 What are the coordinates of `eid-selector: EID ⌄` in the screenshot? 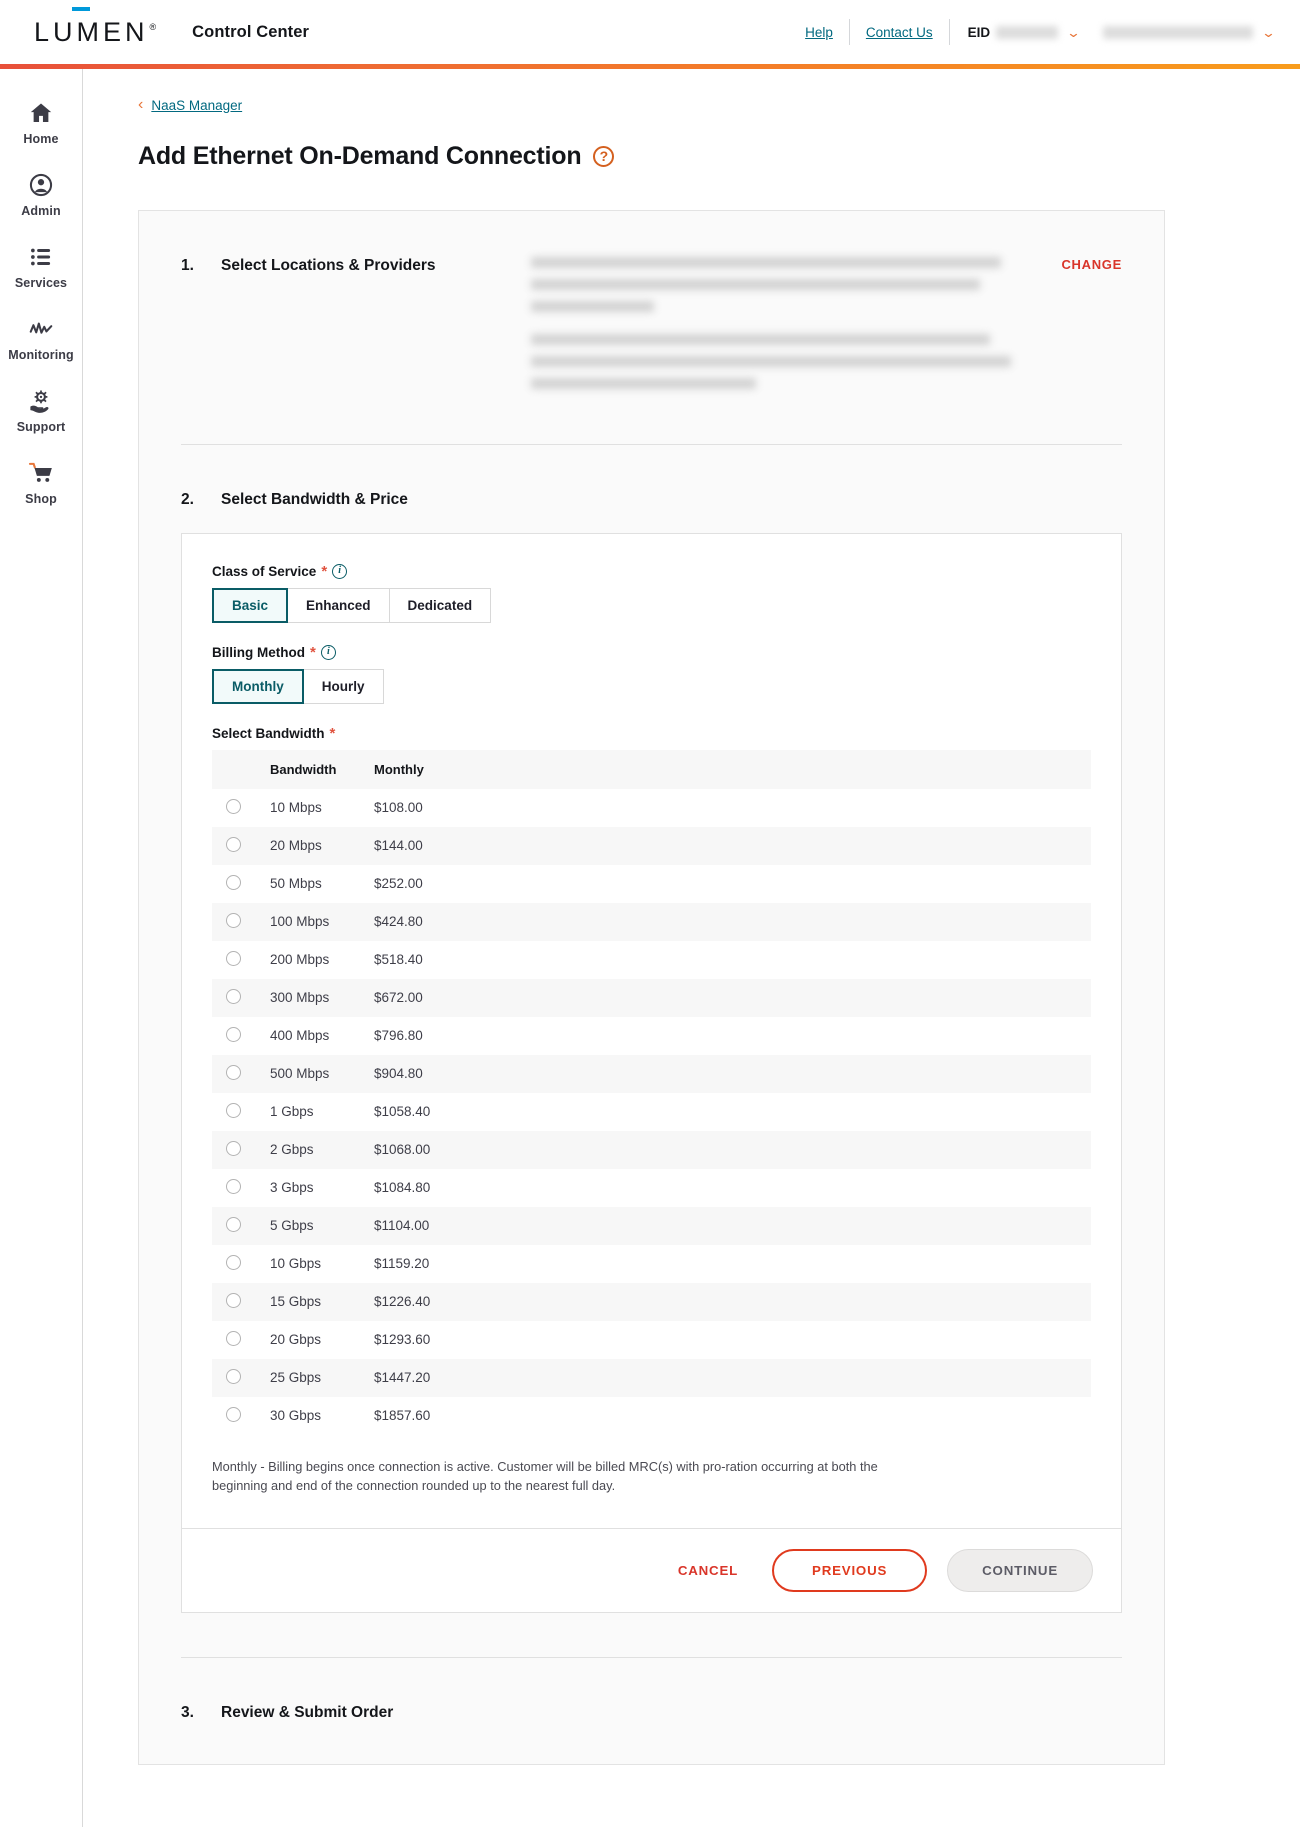 It's located at (1016, 32).